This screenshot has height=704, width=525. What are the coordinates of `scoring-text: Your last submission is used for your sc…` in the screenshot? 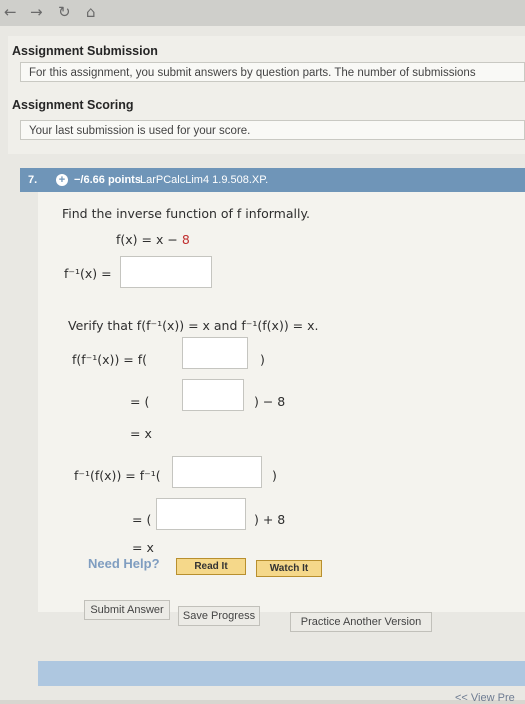 It's located at (272, 130).